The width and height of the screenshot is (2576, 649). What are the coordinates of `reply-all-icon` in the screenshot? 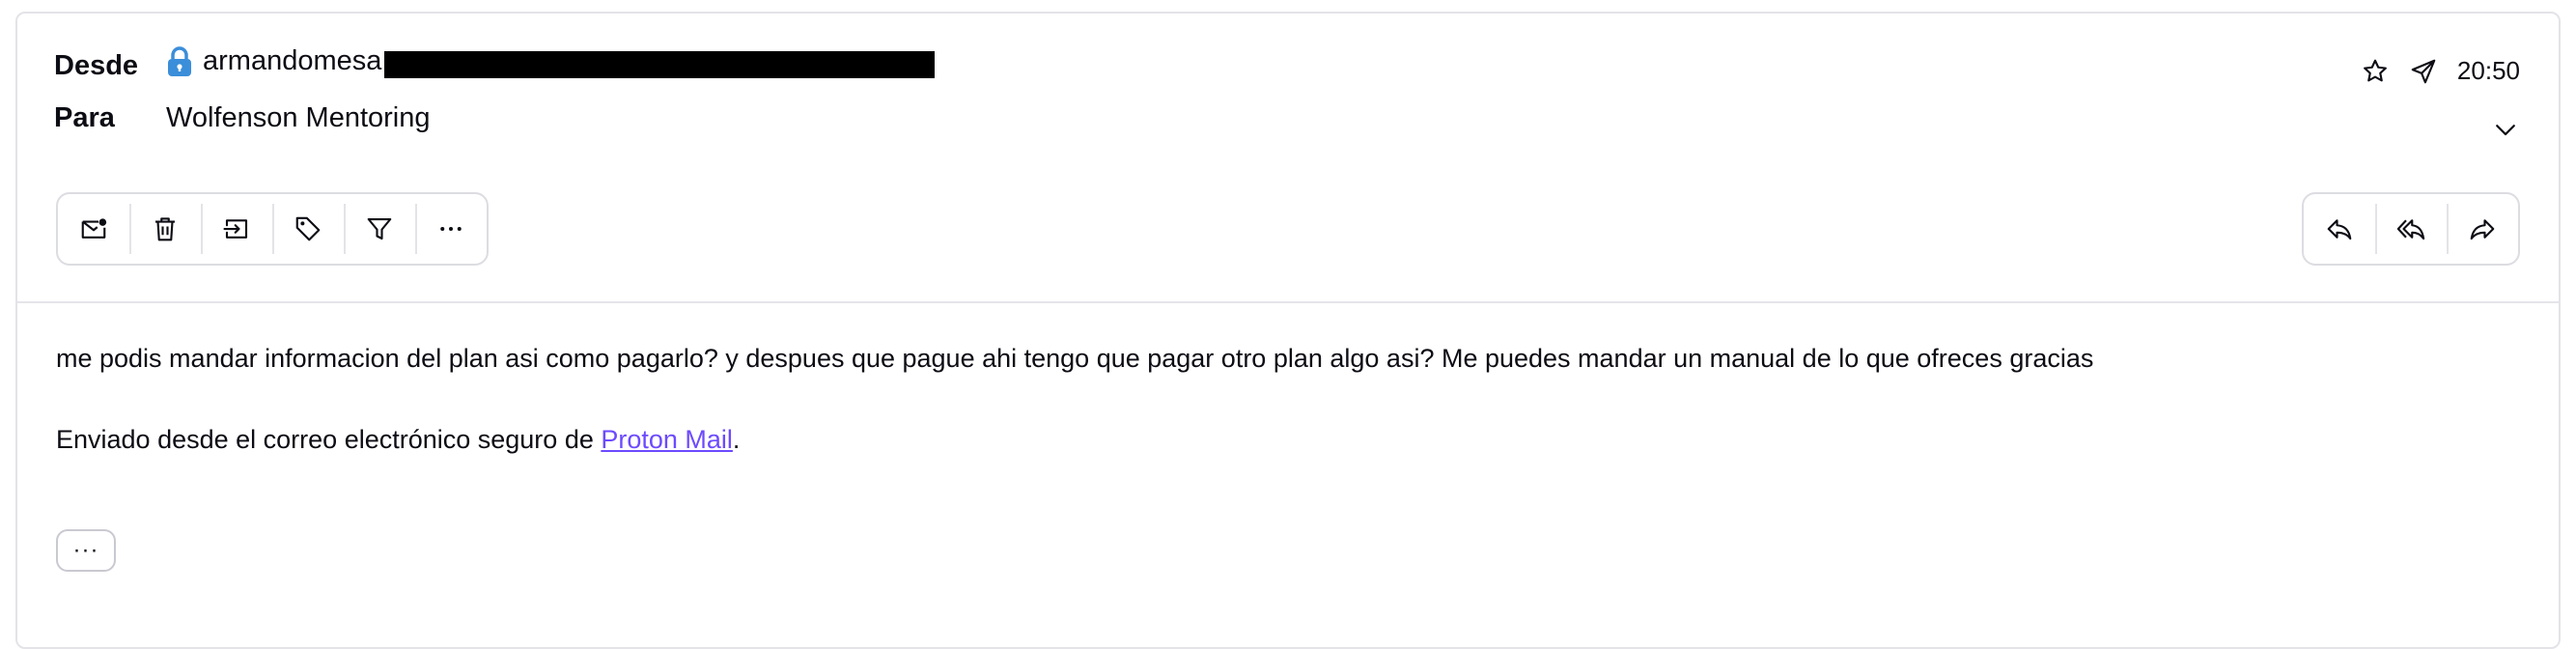 It's located at (2410, 229).